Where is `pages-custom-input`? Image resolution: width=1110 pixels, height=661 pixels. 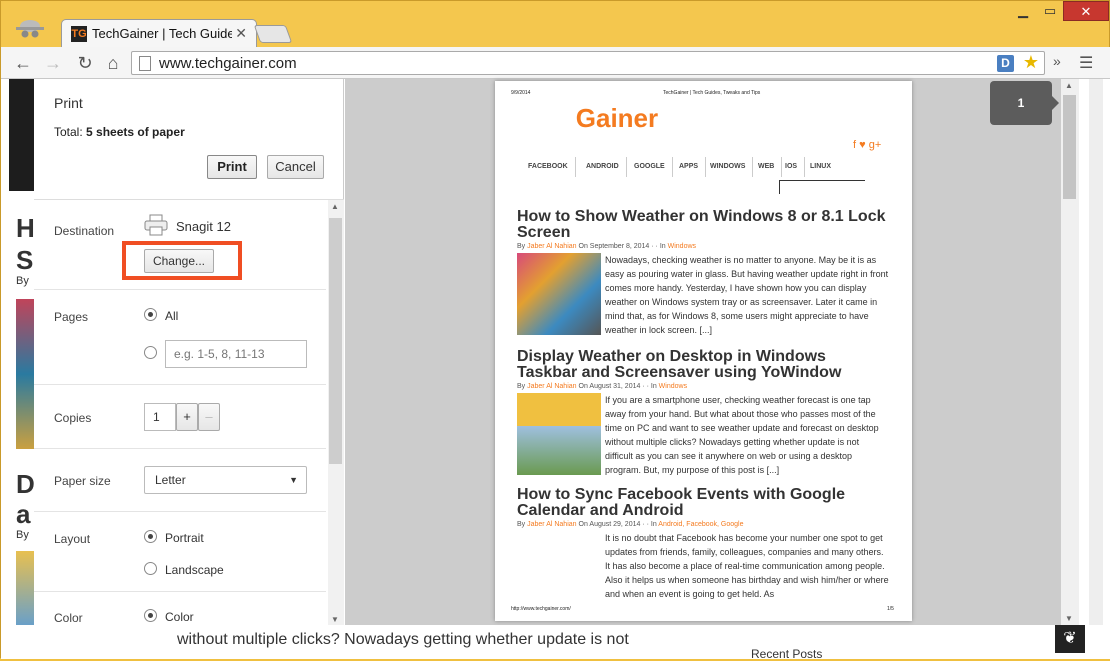 pages-custom-input is located at coordinates (236, 354).